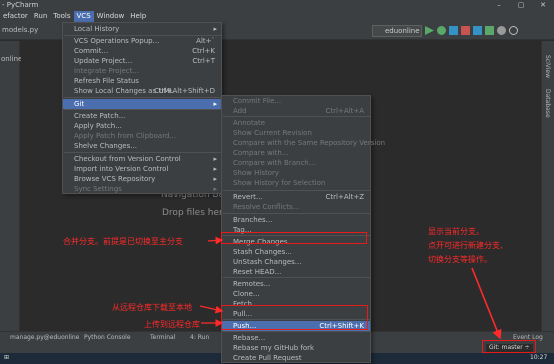 The width and height of the screenshot is (554, 364). I want to click on arrow-pull, so click(211, 309).